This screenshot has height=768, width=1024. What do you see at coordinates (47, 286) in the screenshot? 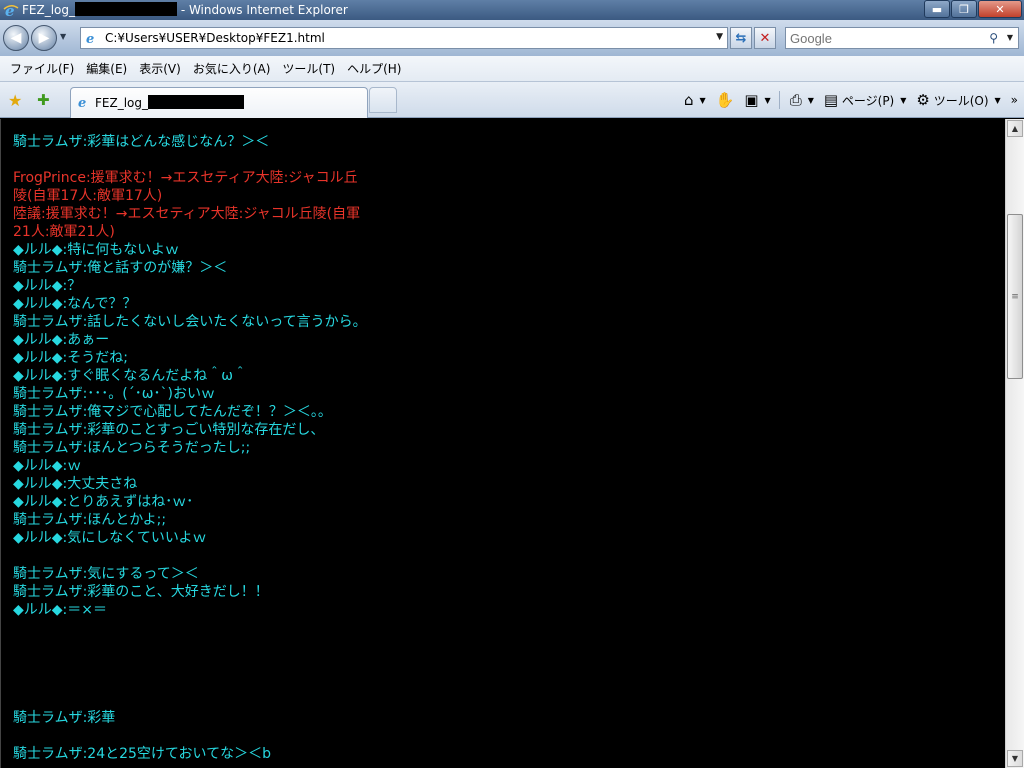
I see `chat-line: ◆ルル◆:？` at bounding box center [47, 286].